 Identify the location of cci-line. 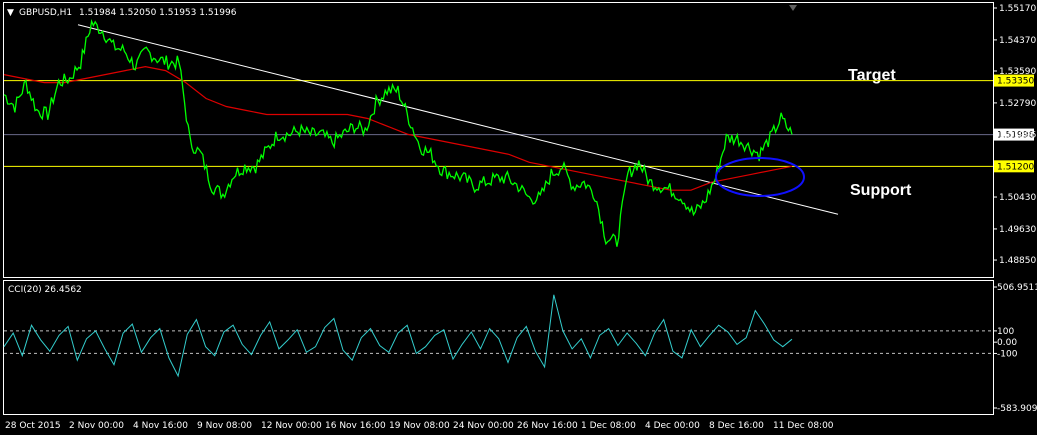
(398, 336).